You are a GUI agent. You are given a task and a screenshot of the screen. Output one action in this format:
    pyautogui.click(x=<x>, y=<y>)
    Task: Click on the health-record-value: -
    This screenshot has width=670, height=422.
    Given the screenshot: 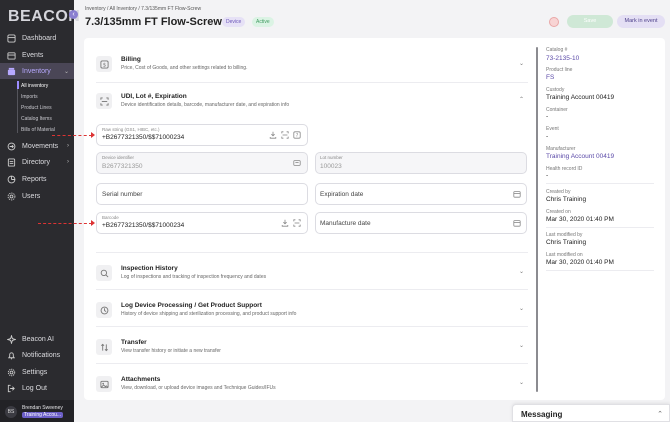 What is the action you would take?
    pyautogui.click(x=547, y=175)
    